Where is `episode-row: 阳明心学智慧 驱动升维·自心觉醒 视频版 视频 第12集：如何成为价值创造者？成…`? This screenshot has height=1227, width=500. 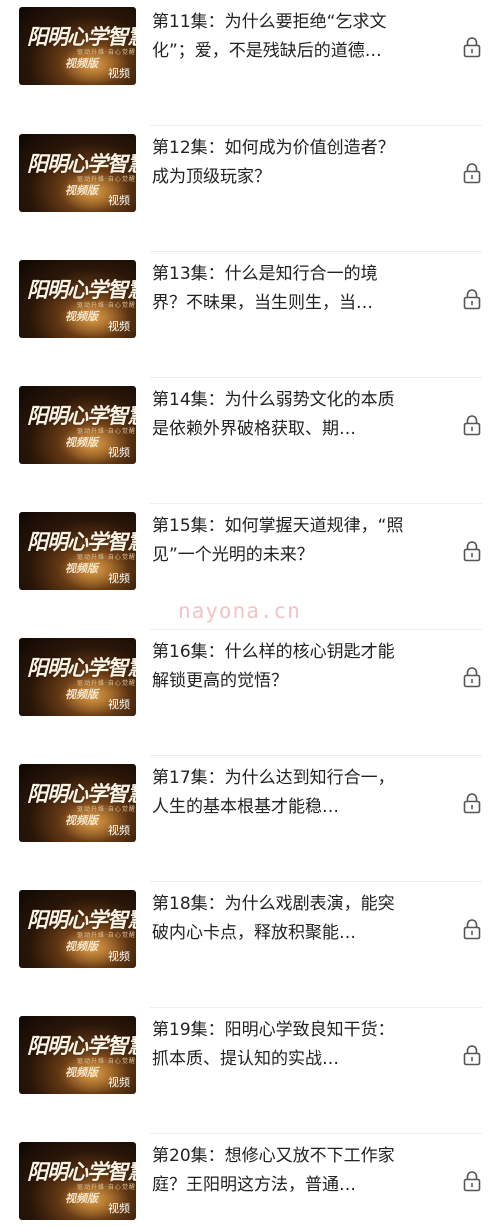
episode-row: 阳明心学智慧 驱动升维·自心觉醒 视频版 视频 第12集：如何成为价值创造者？成… is located at coordinates (250, 189).